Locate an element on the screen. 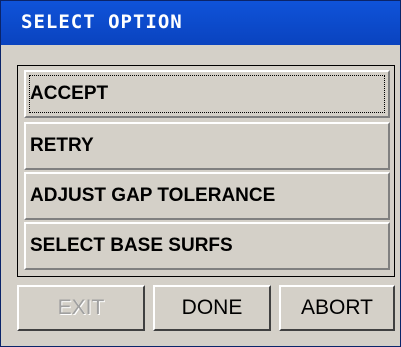 Image resolution: width=401 pixels, height=347 pixels. window-title: SELECT OPTION is located at coordinates (102, 22).